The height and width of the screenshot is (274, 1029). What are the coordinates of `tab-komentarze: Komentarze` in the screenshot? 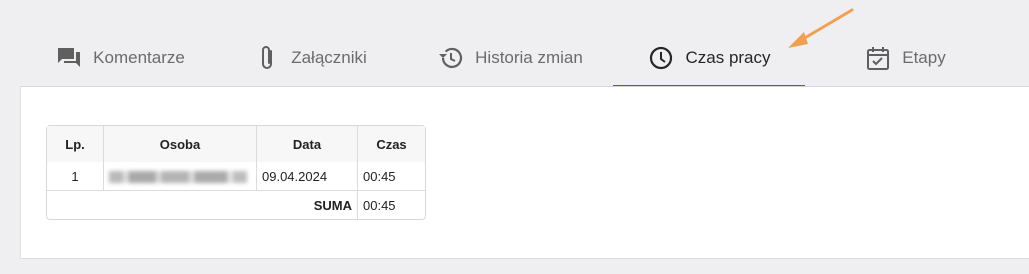 It's located at (120, 58).